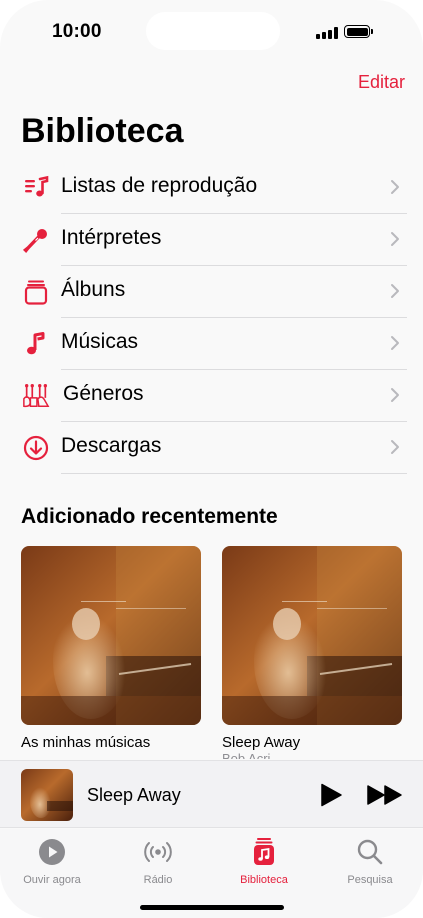 This screenshot has height=918, width=423. What do you see at coordinates (86, 742) in the screenshot?
I see `album-title: As minhas músicas` at bounding box center [86, 742].